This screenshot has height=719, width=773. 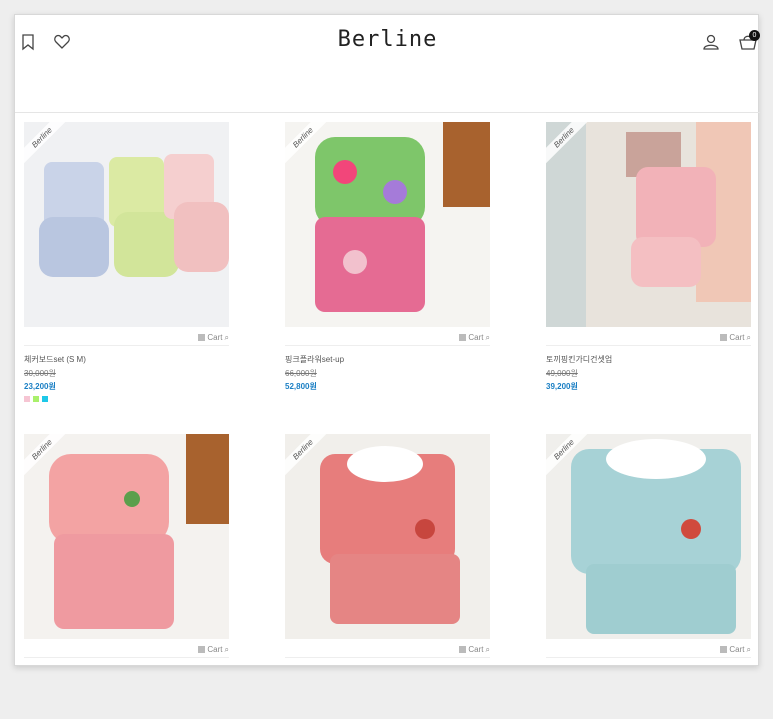 I want to click on product-name: 핑크플라워set-up, so click(x=387, y=359).